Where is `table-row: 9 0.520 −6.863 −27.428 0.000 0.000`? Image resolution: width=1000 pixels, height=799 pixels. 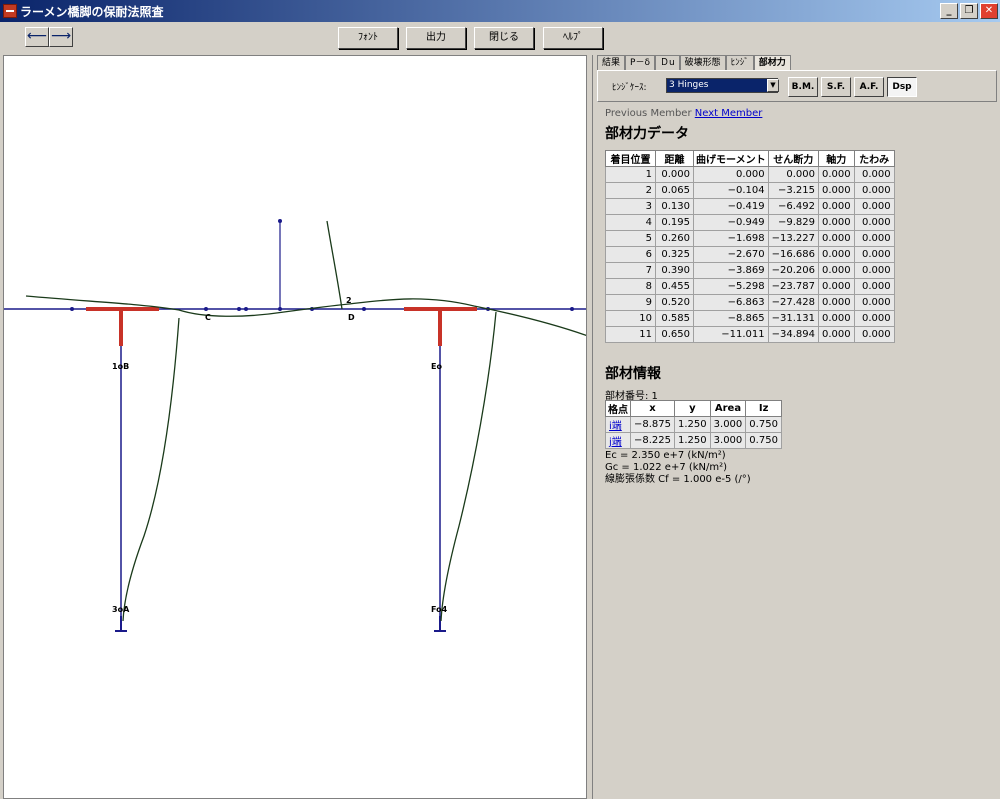 table-row: 9 0.520 −6.863 −27.428 0.000 0.000 is located at coordinates (750, 302).